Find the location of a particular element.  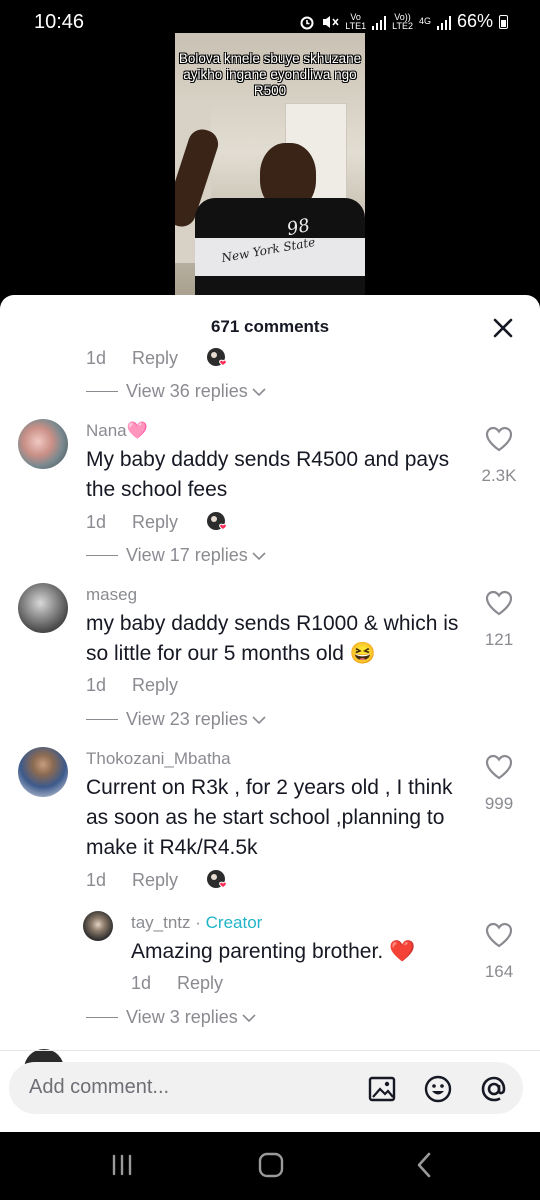

recents-icon is located at coordinates (122, 1165).